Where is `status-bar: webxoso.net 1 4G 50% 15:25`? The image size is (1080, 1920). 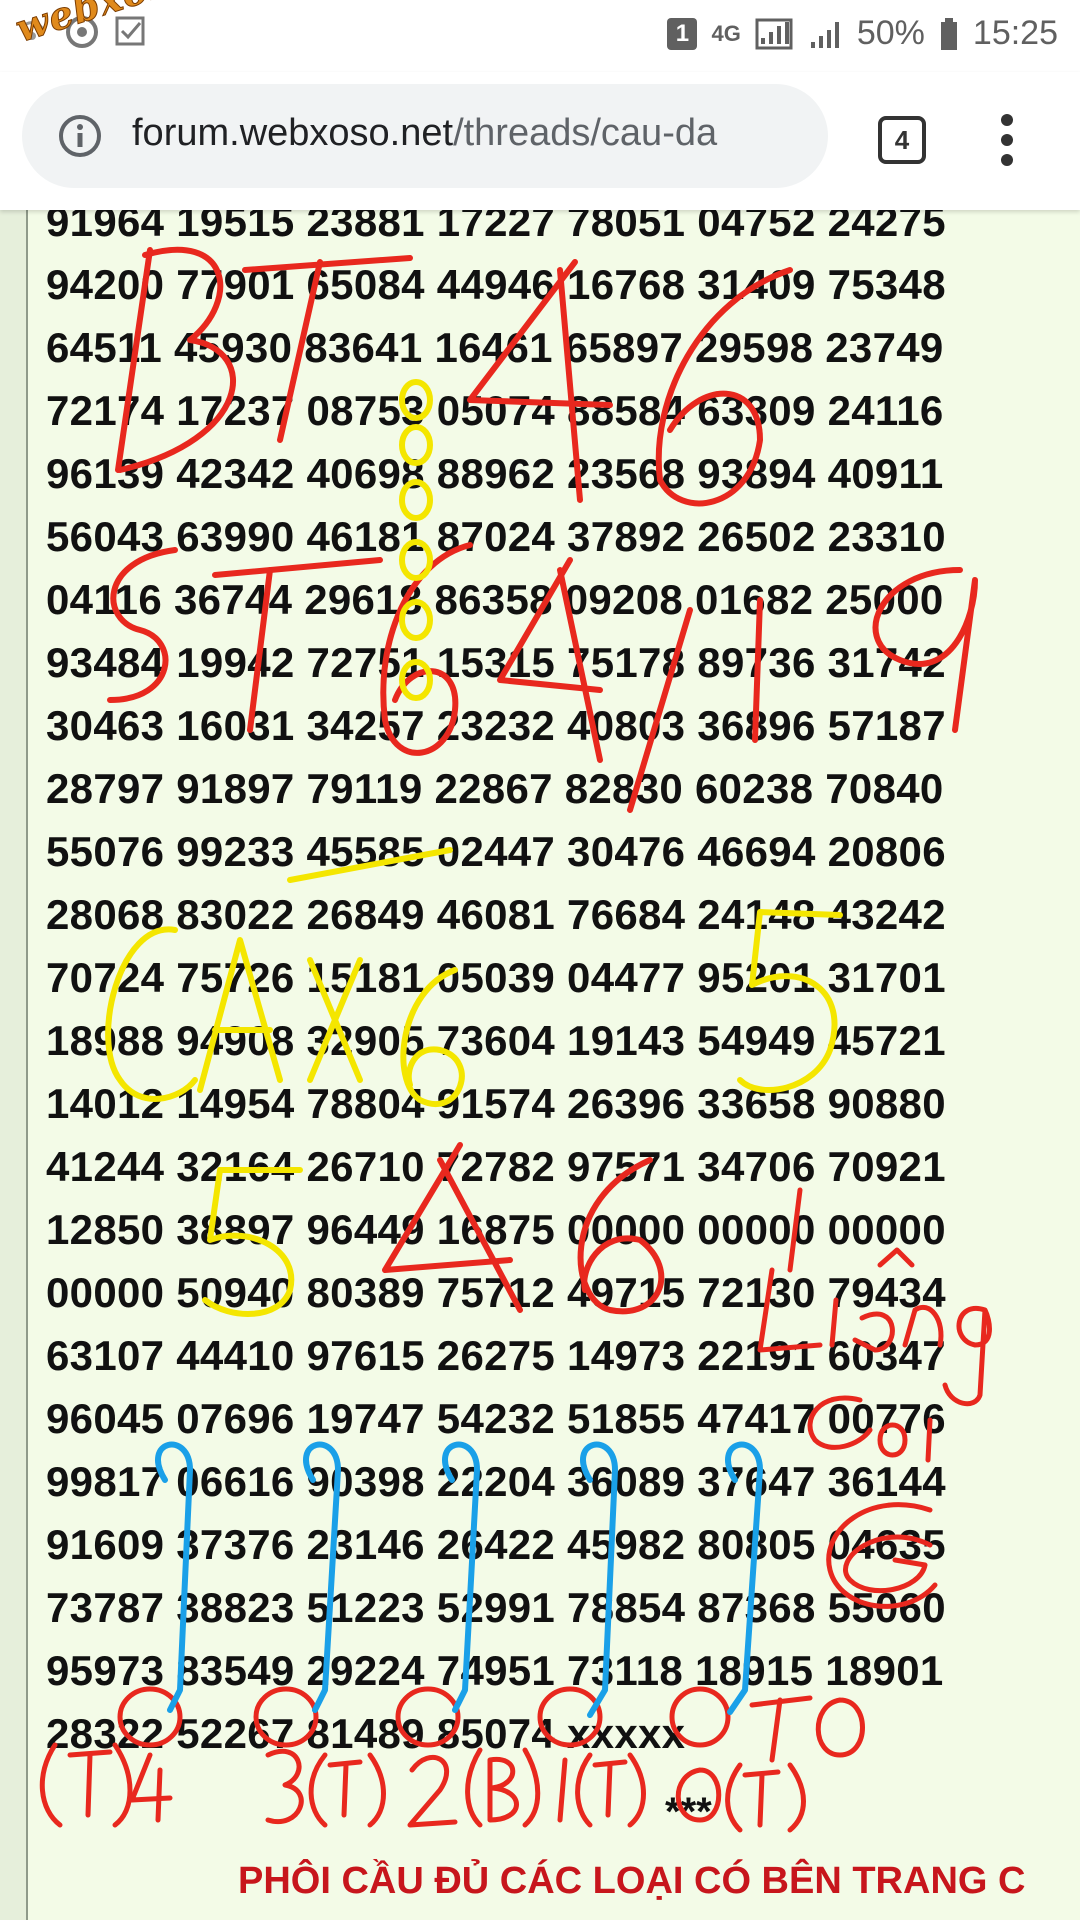
status-bar: webxoso.net 1 4G 50% 15:25 is located at coordinates (540, 36).